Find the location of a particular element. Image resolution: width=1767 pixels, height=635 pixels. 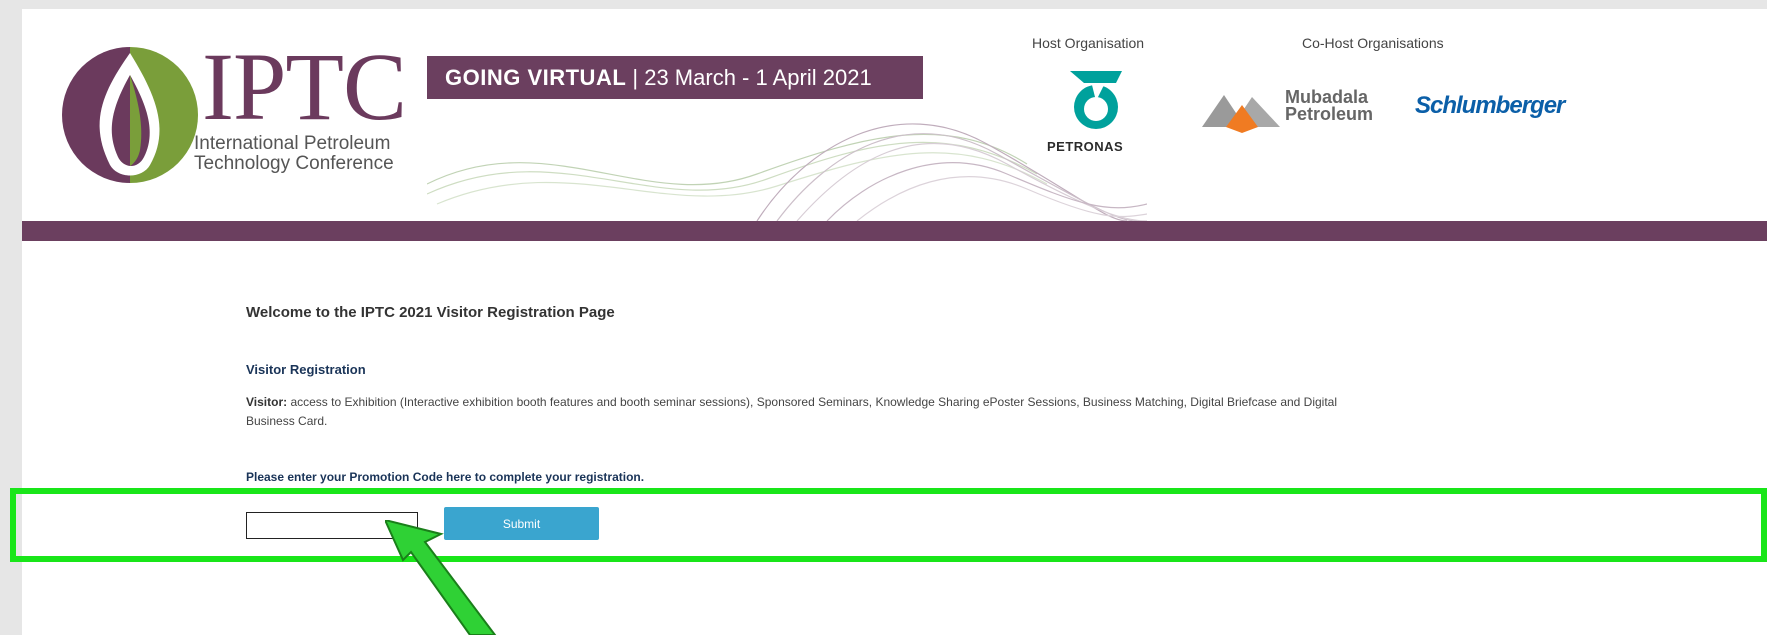

schlumberger-logo: Schlumberger is located at coordinates (1490, 105).